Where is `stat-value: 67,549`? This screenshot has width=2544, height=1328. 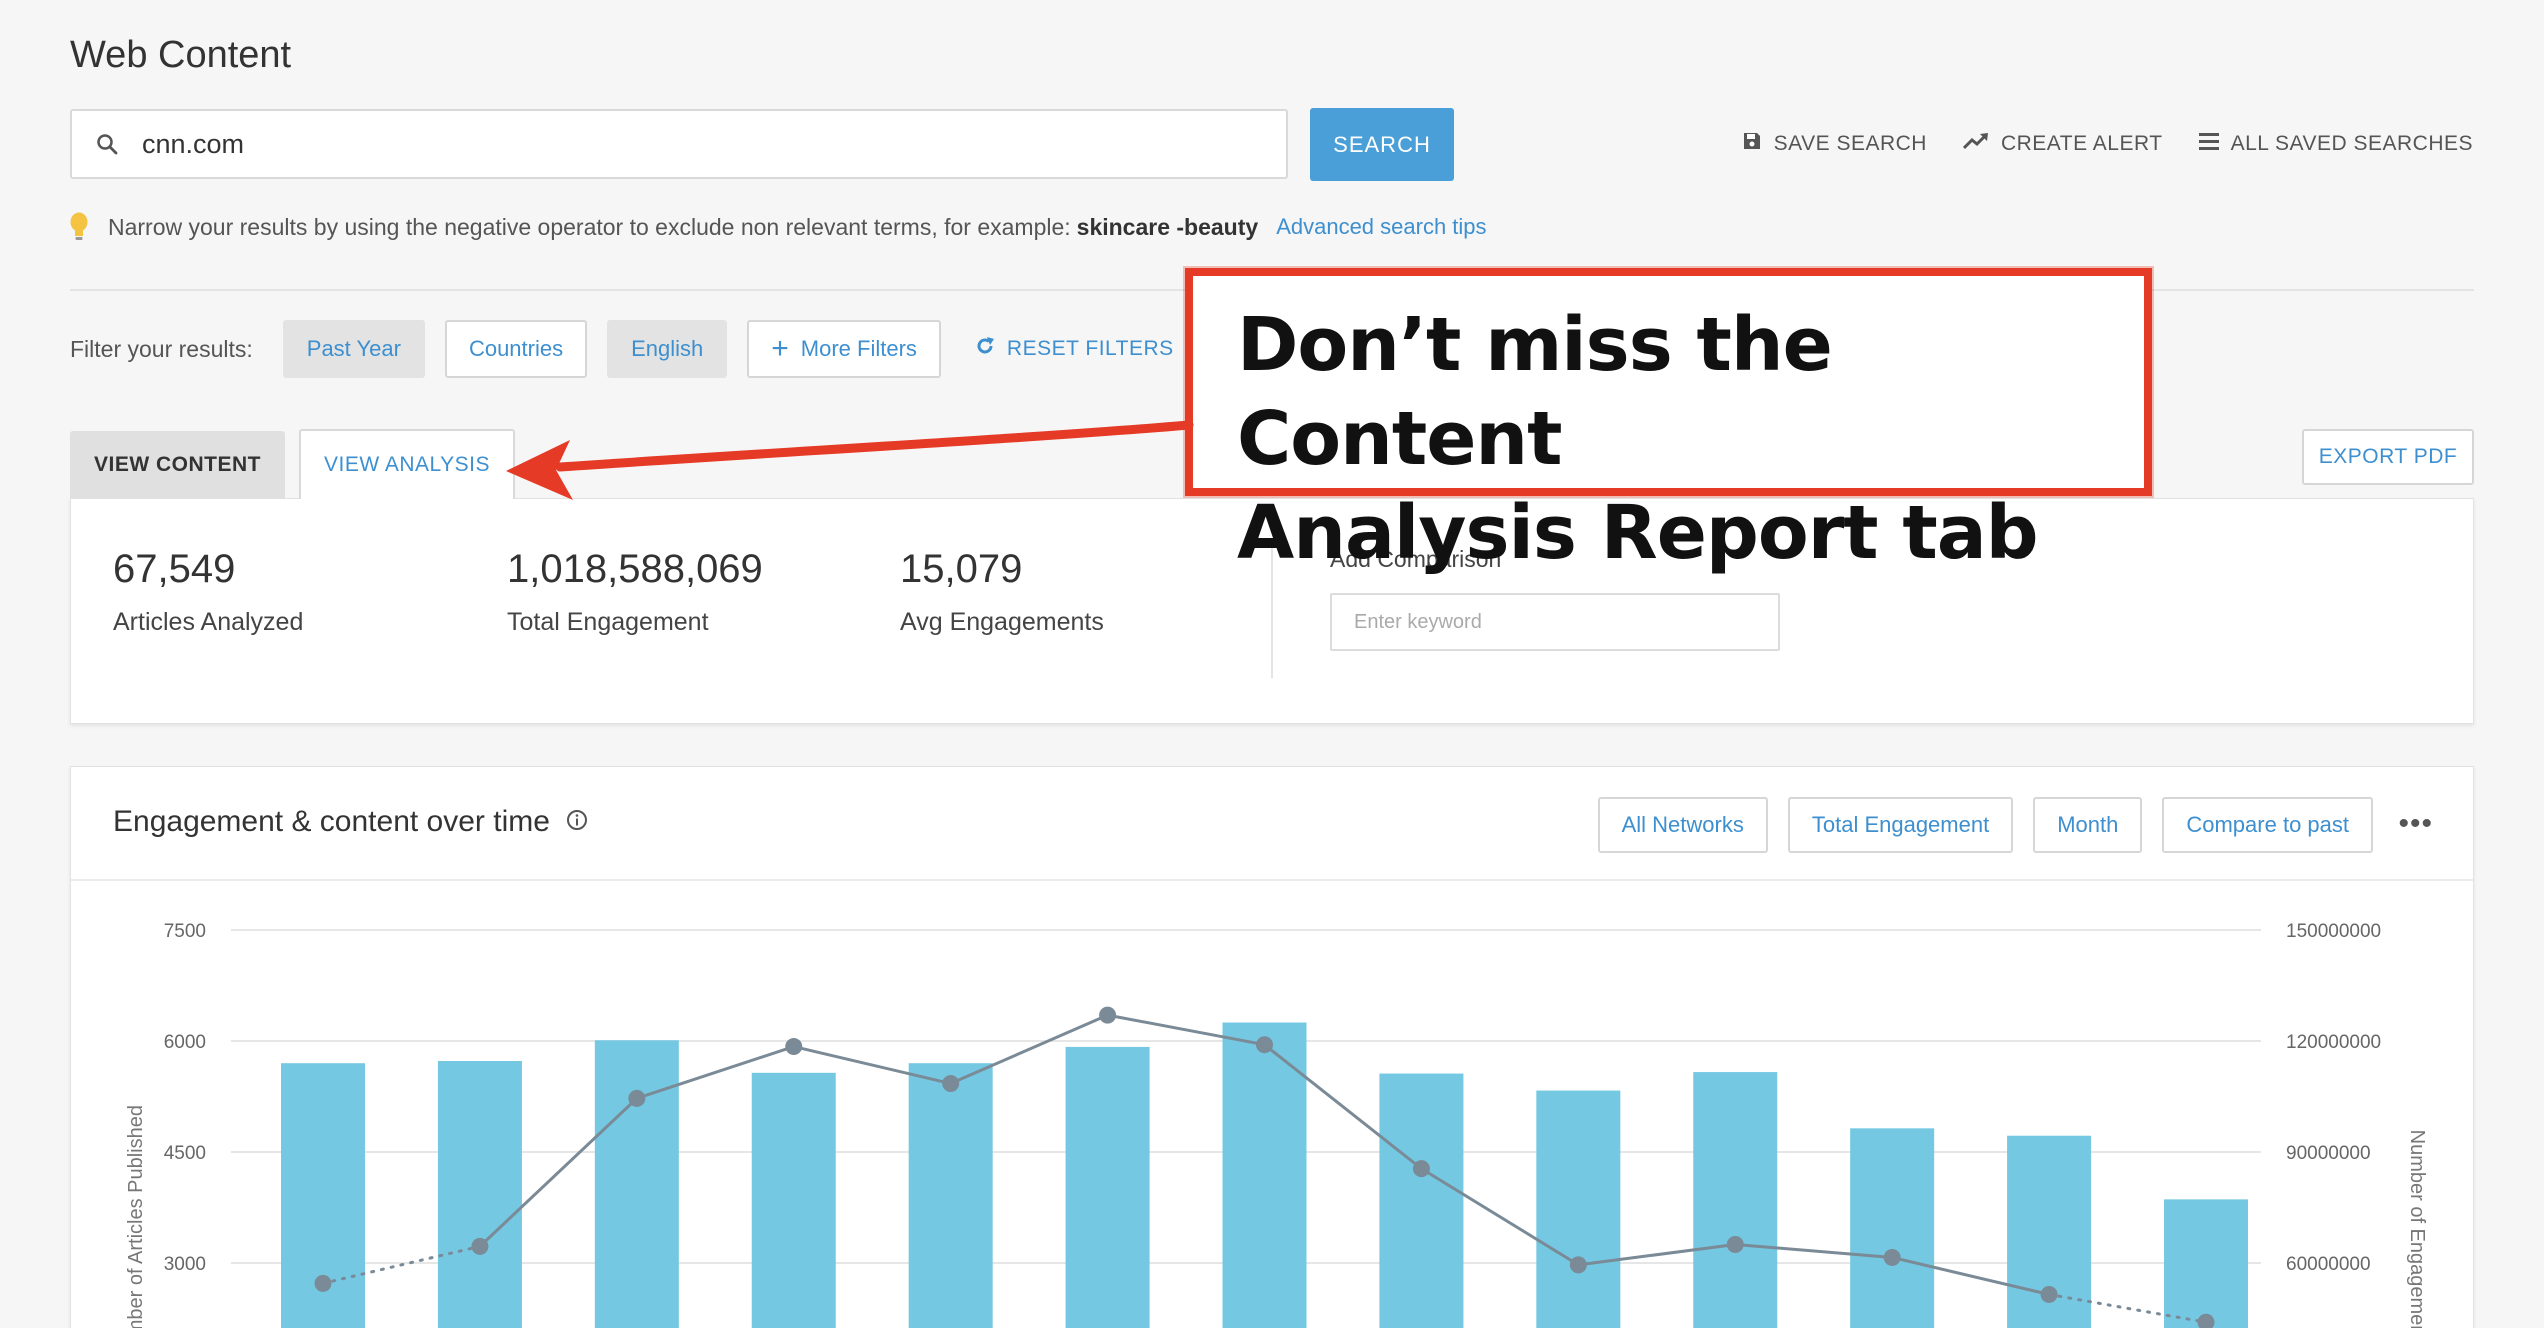 stat-value: 67,549 is located at coordinates (174, 569).